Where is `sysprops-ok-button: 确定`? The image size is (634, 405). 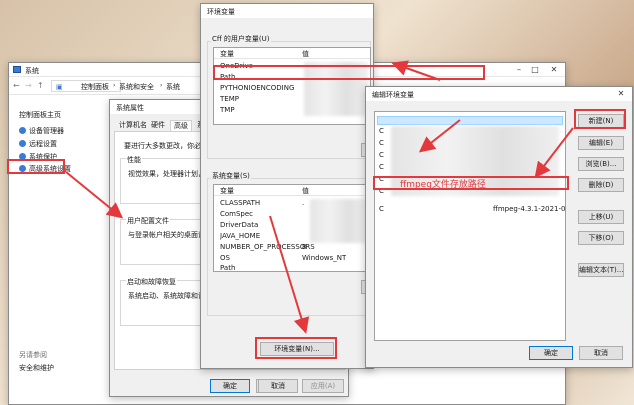
sysprops-ok-button: 确定 is located at coordinates (230, 386).